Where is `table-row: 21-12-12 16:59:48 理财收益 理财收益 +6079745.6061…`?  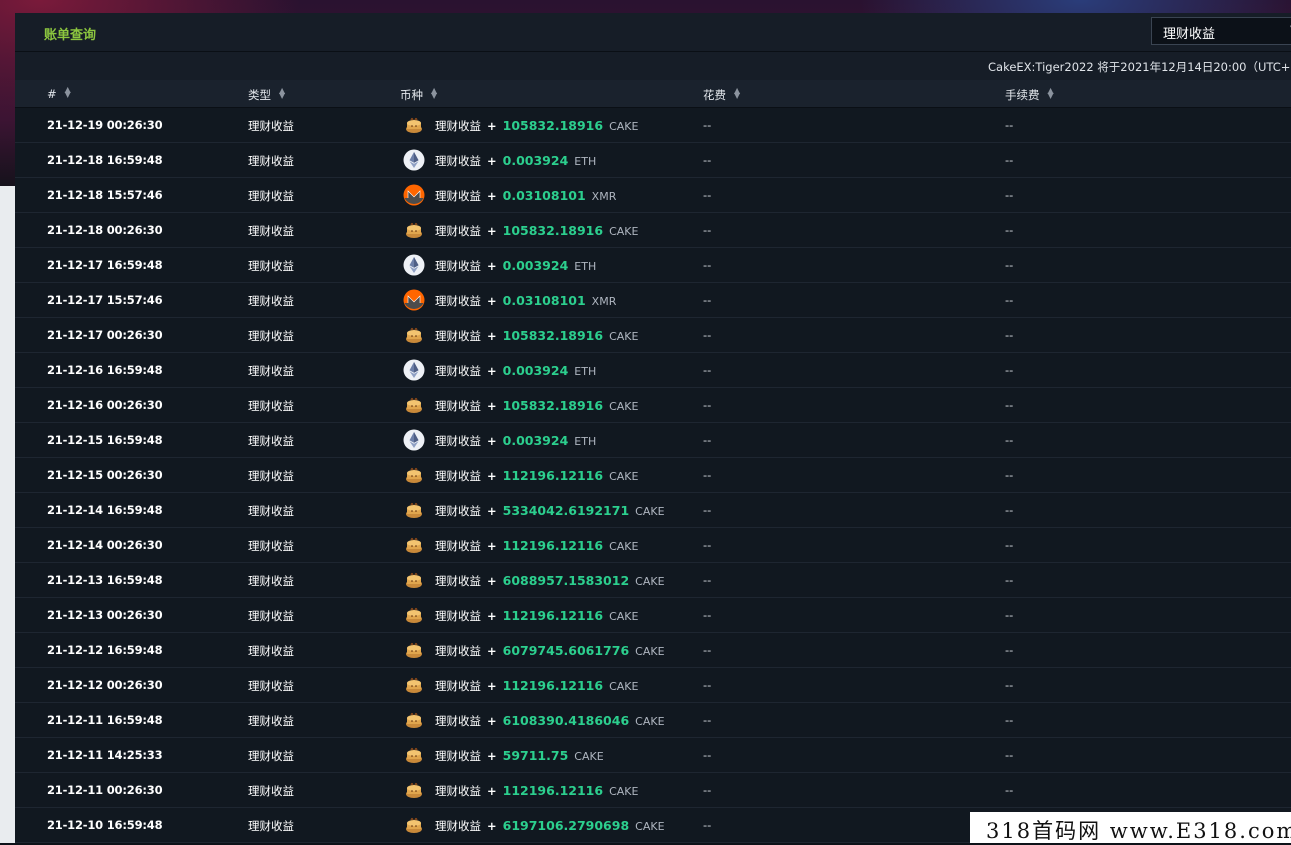
table-row: 21-12-12 16:59:48 理财收益 理财收益 +6079745.6061… is located at coordinates (653, 650).